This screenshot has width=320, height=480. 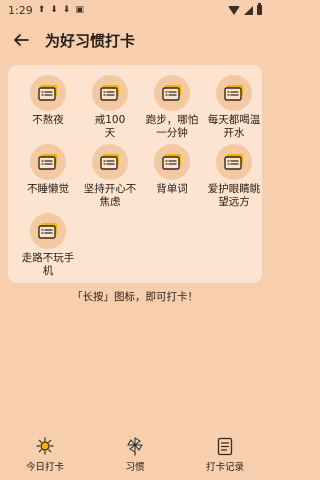 I want to click on habit-label: 不熬夜, so click(x=48, y=120).